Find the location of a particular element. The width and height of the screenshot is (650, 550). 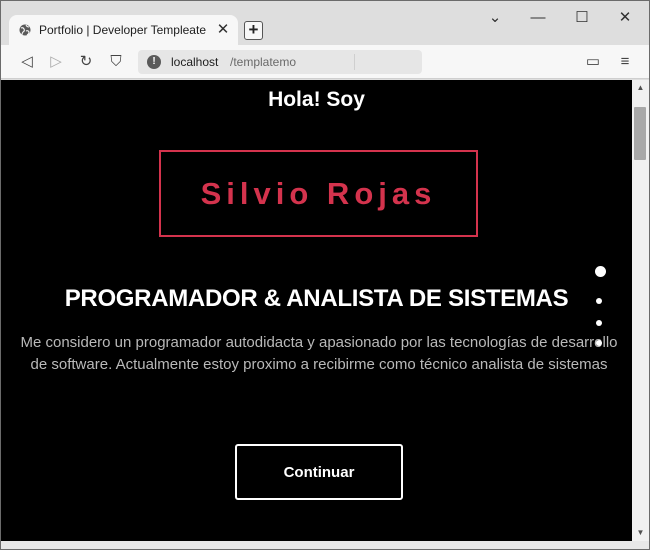

browser-toolbar: ◁ ▷ ↻ ⛉ ! localhost /templatemo ▭ ≡ is located at coordinates (325, 62).